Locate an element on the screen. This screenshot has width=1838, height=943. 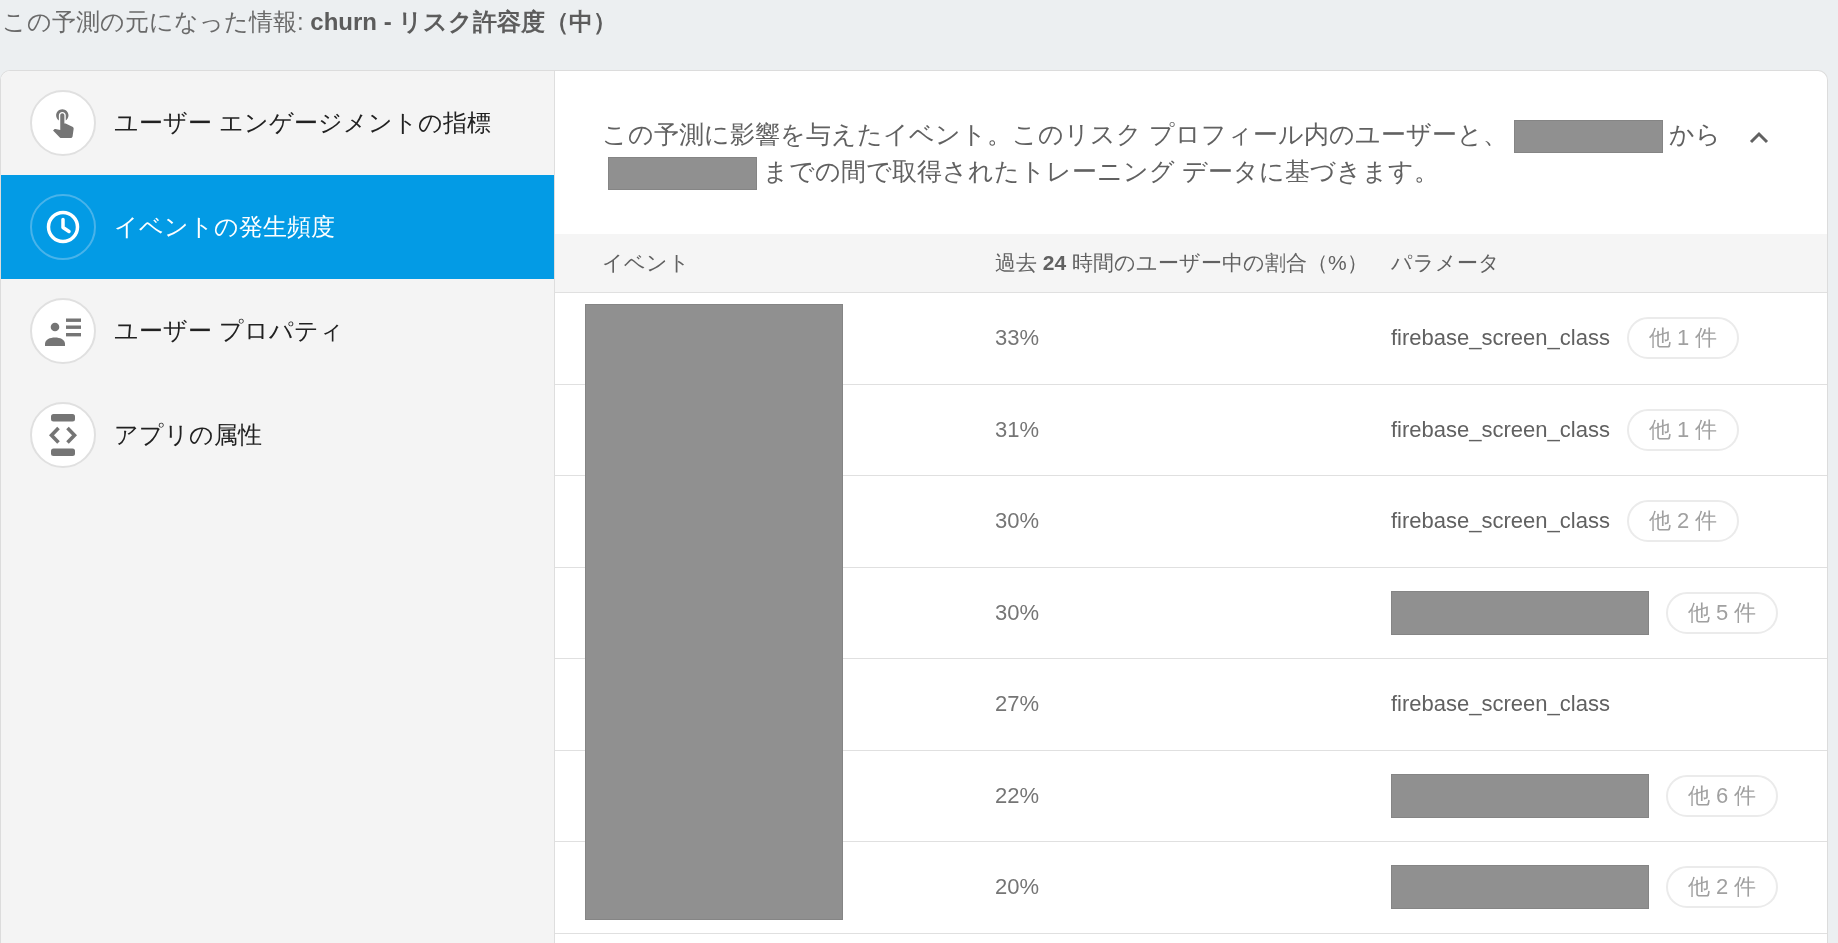
more-count-chip: 他 6 件 is located at coordinates (1722, 795).